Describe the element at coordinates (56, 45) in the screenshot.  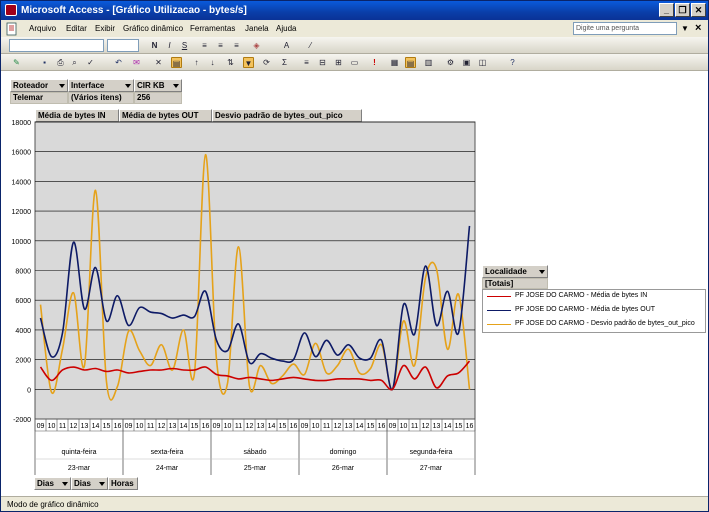
I see `font-name-combo` at that location.